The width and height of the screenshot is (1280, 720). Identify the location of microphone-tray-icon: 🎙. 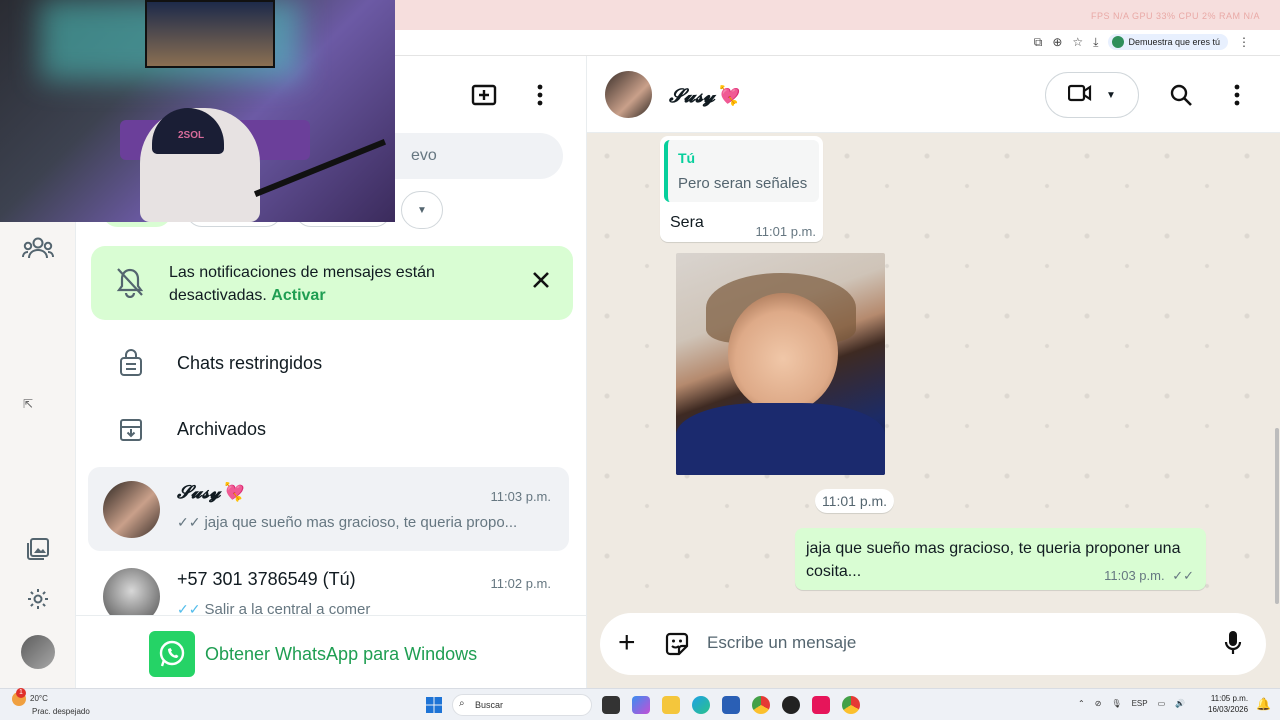
(1116, 703).